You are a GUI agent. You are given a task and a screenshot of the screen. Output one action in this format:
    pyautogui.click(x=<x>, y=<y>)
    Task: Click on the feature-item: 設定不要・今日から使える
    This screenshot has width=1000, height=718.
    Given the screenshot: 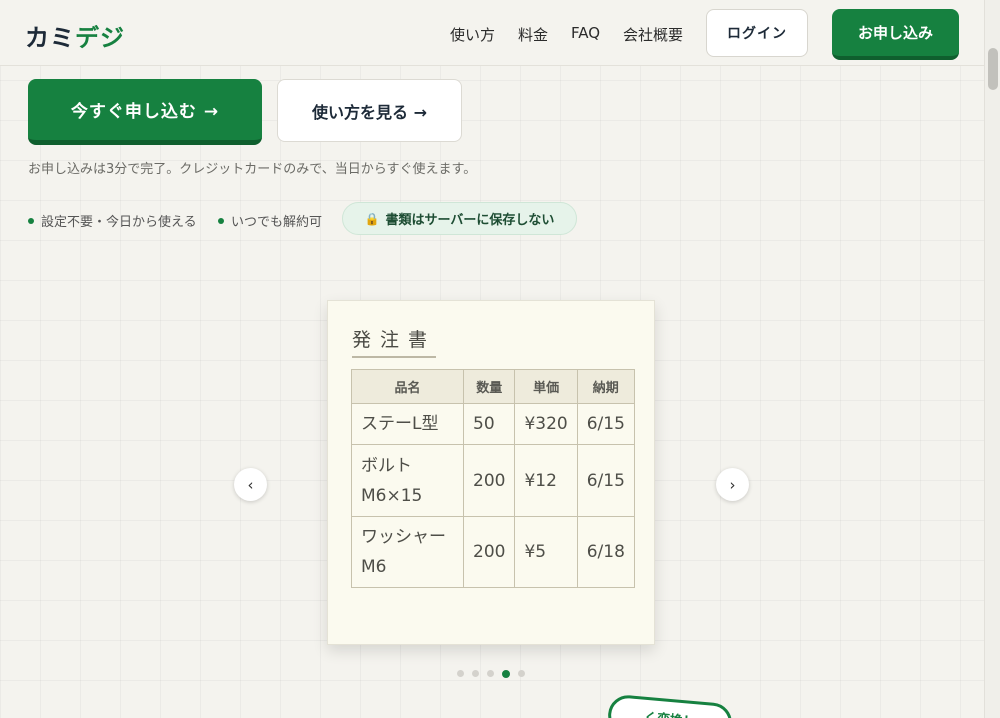 What is the action you would take?
    pyautogui.click(x=112, y=220)
    